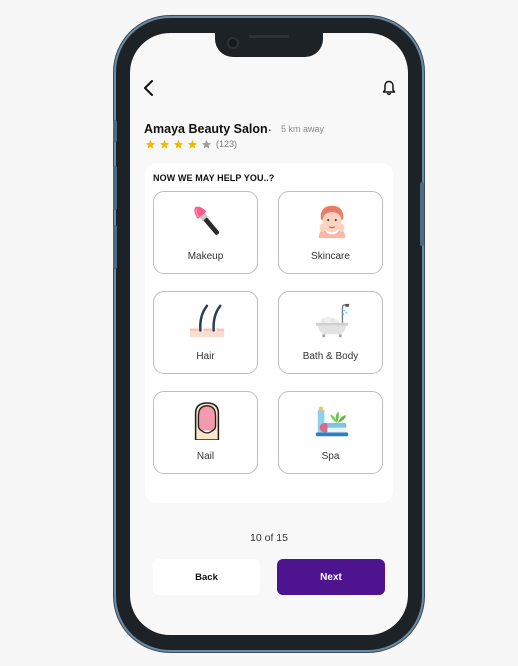 This screenshot has width=518, height=666. I want to click on face-skincare-icon, so click(332, 222).